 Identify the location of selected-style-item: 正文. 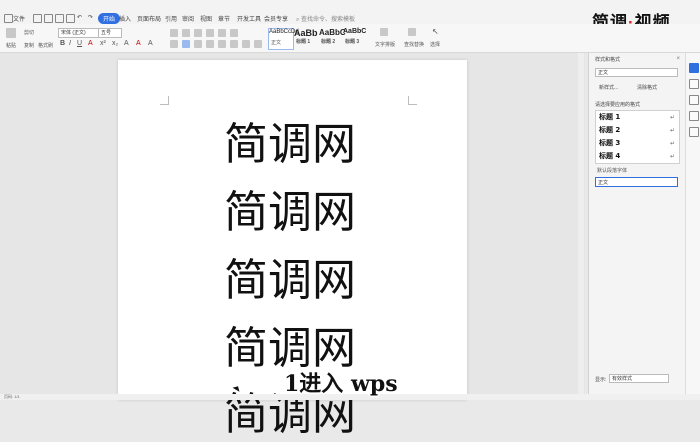
(636, 182).